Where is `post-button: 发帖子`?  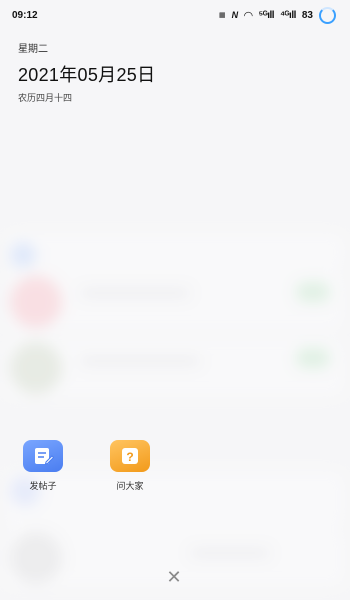 post-button: 发帖子 is located at coordinates (43, 466).